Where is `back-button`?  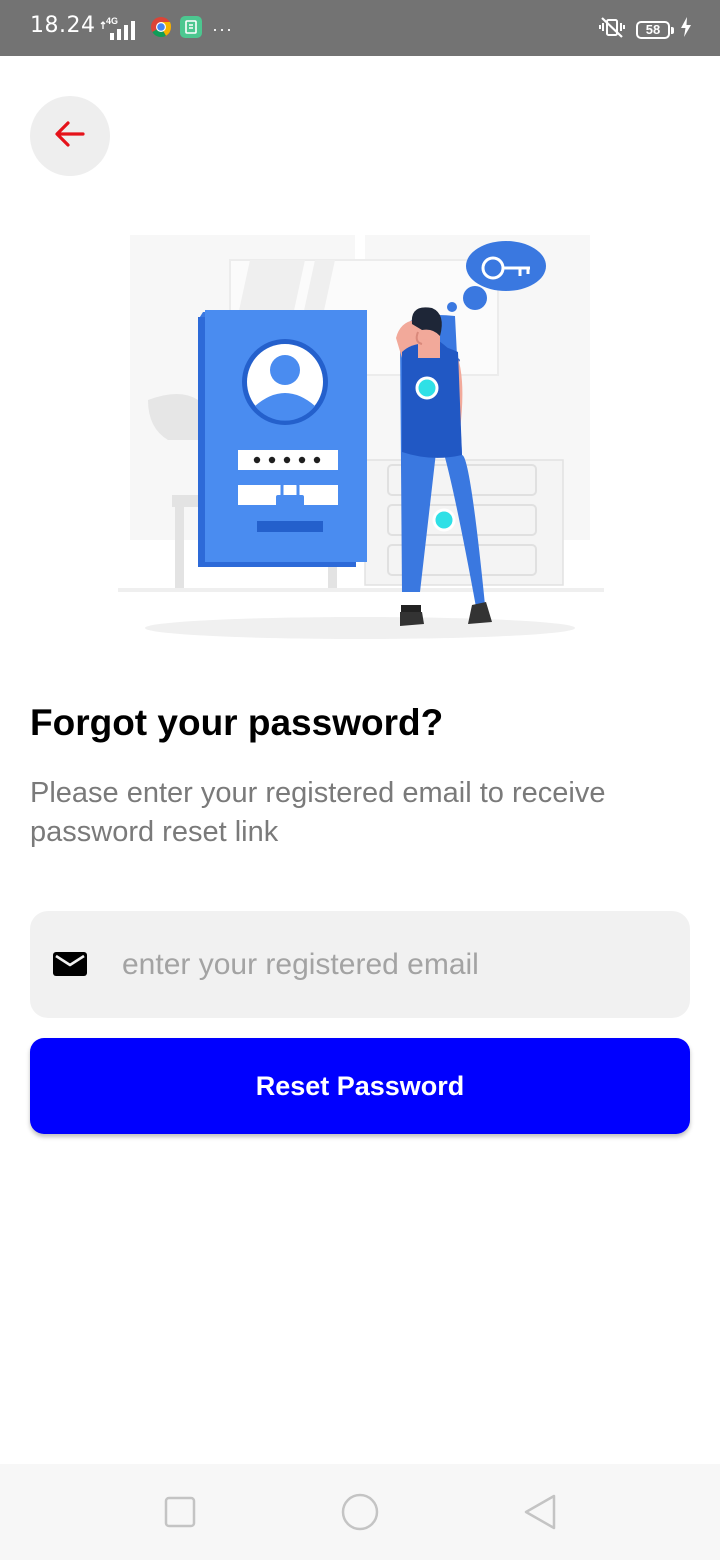
back-button is located at coordinates (70, 136).